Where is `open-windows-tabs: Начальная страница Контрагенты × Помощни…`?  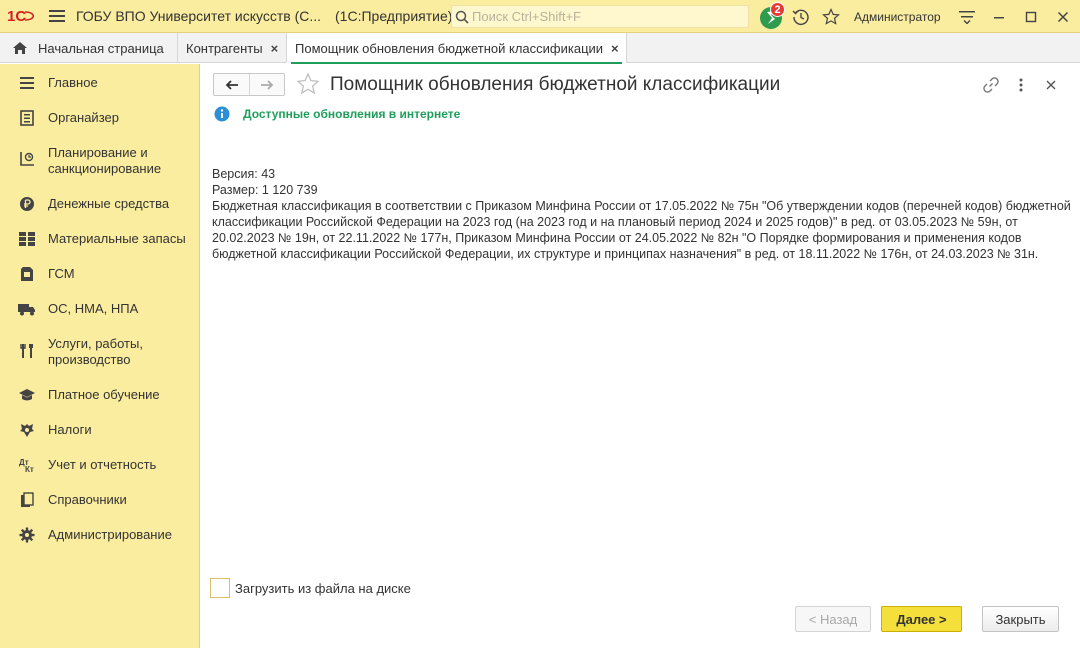 open-windows-tabs: Начальная страница Контрагенты × Помощни… is located at coordinates (540, 48).